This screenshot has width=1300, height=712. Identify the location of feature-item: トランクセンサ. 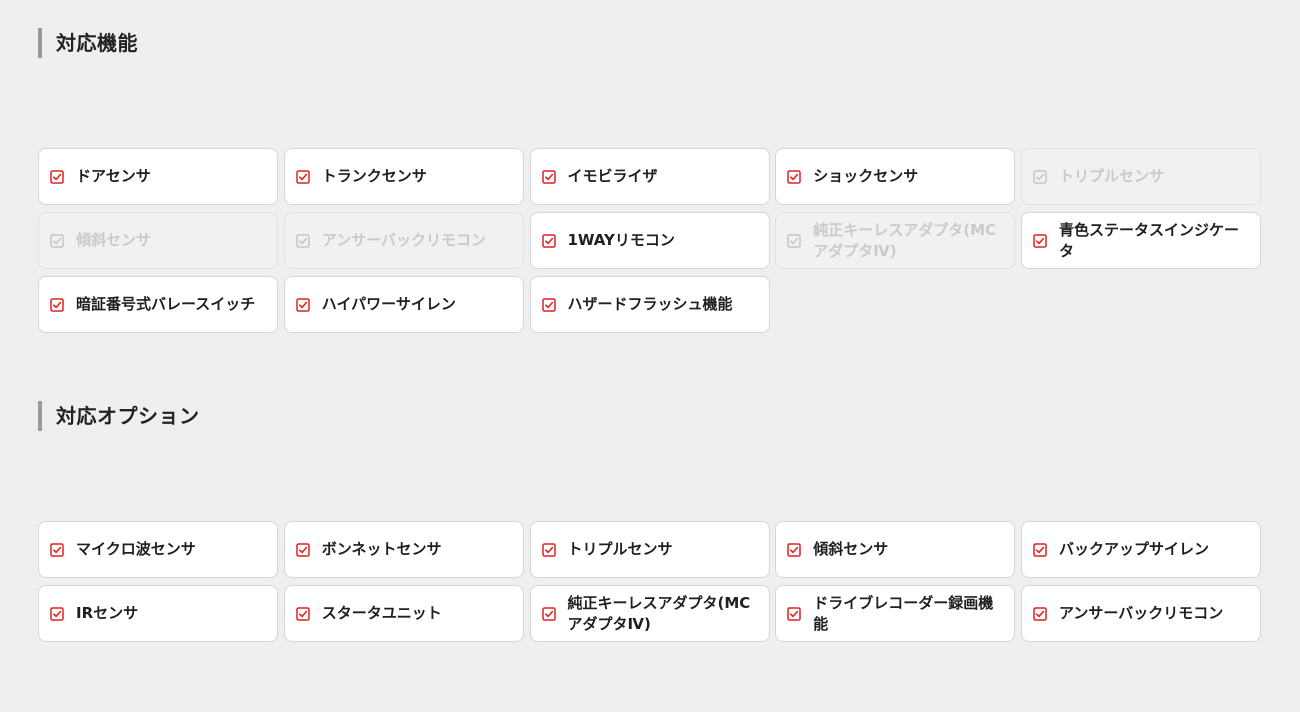
(403, 176).